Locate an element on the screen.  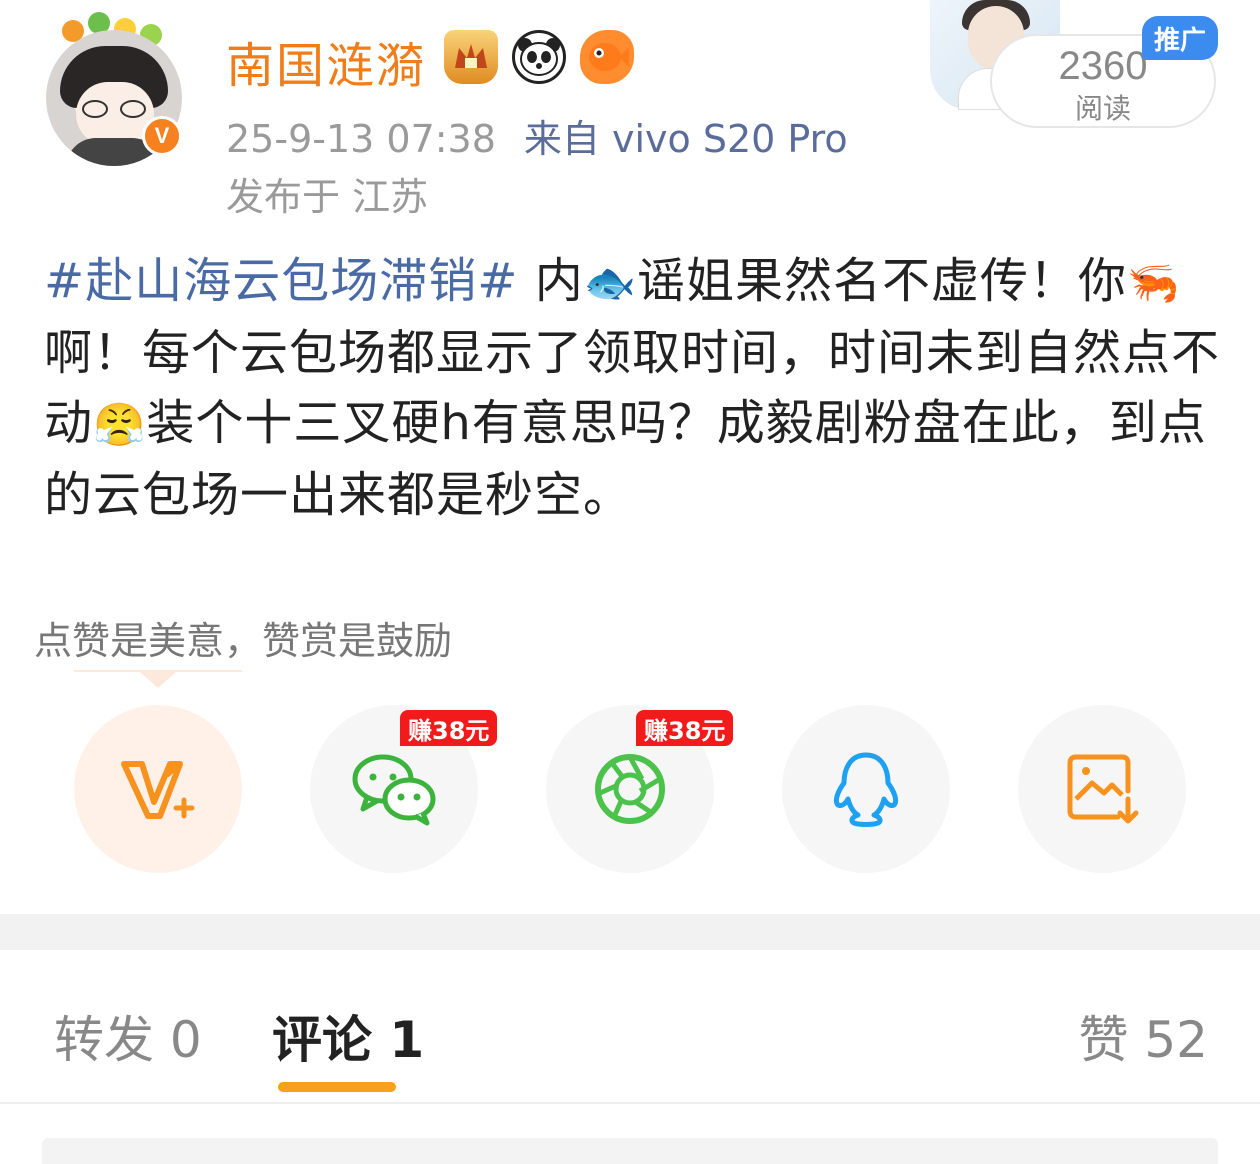
tab-comment: 评论 1 is located at coordinates (348, 1036).